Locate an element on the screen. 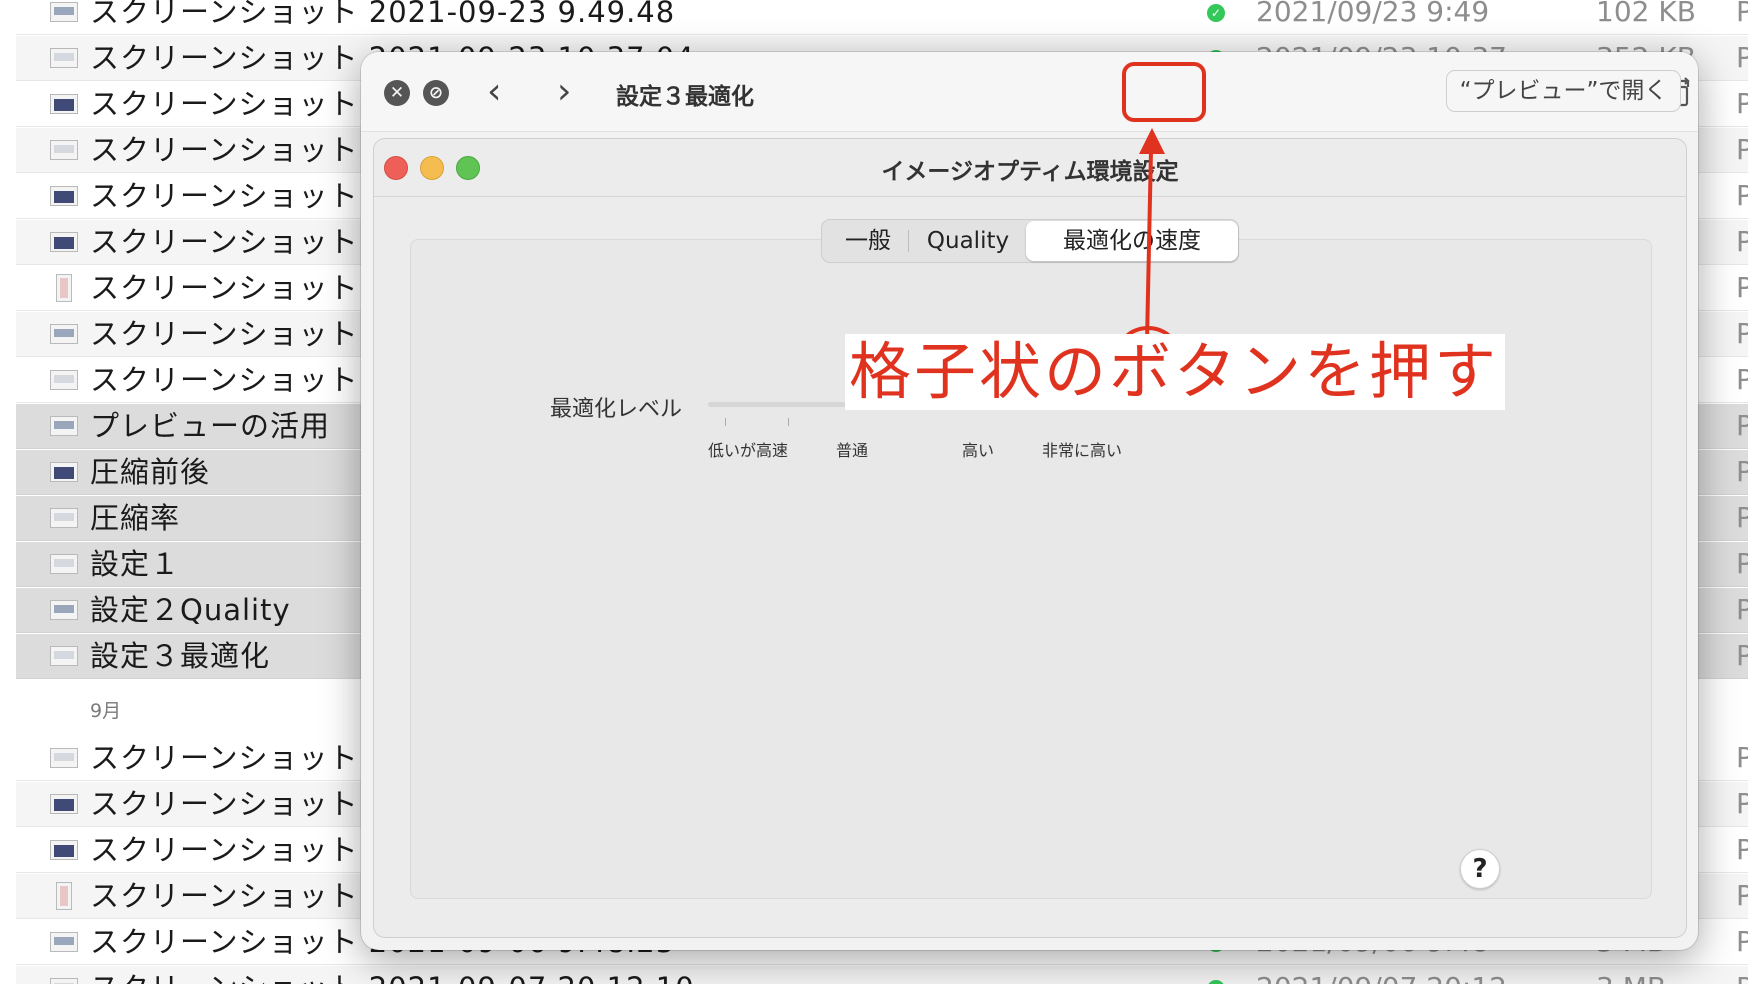 This screenshot has height=984, width=1748. file-name: 圧縮前後 is located at coordinates (150, 472).